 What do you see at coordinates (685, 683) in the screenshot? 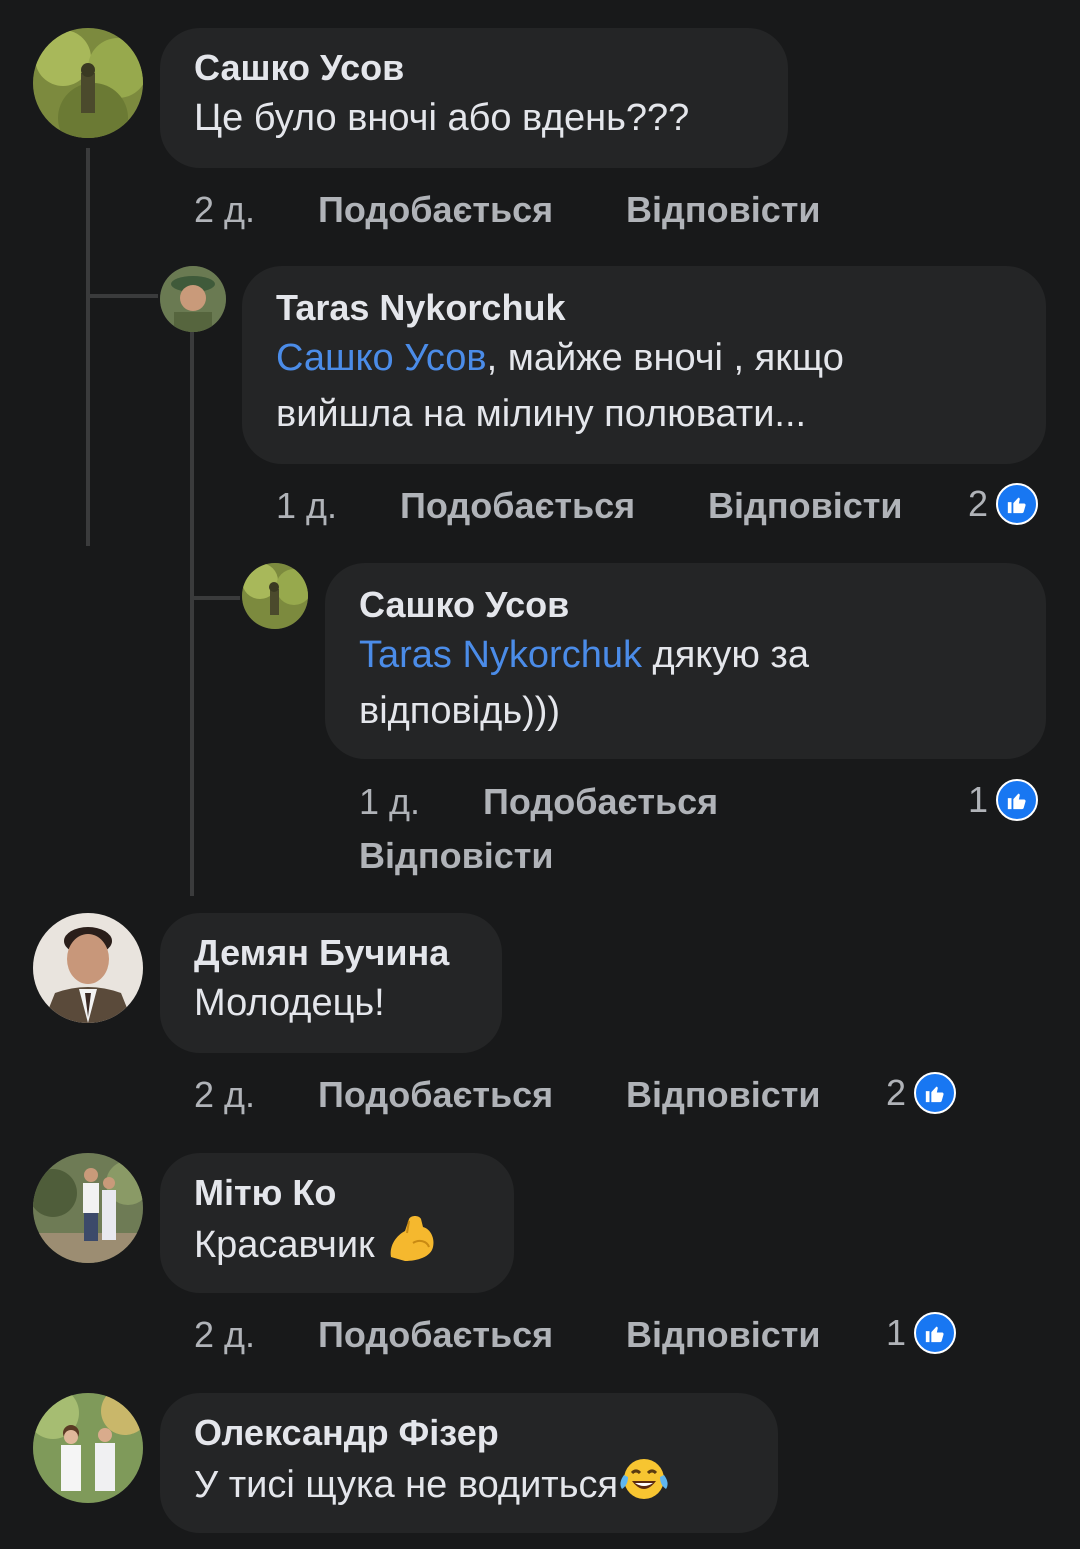
I see `comment-text: Taras Nykorchuk дякую за відповідь)))` at bounding box center [685, 683].